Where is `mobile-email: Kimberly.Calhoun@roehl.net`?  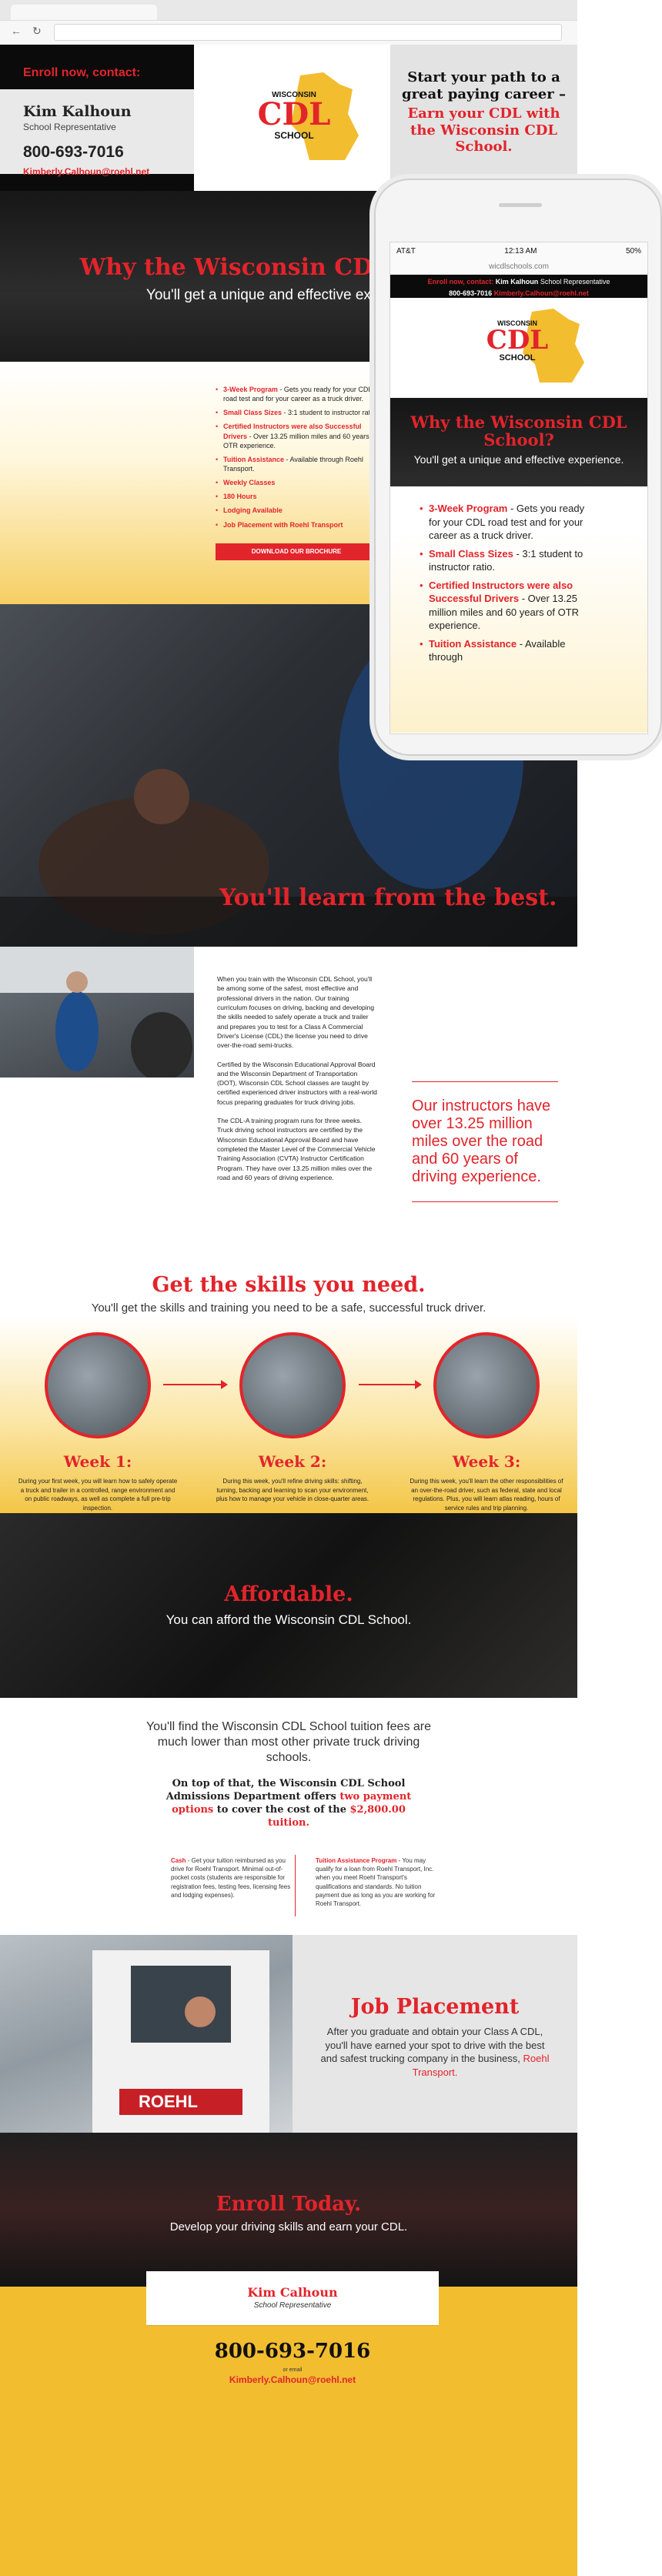
mobile-email: Kimberly.Calhoun@roehl.net is located at coordinates (541, 293).